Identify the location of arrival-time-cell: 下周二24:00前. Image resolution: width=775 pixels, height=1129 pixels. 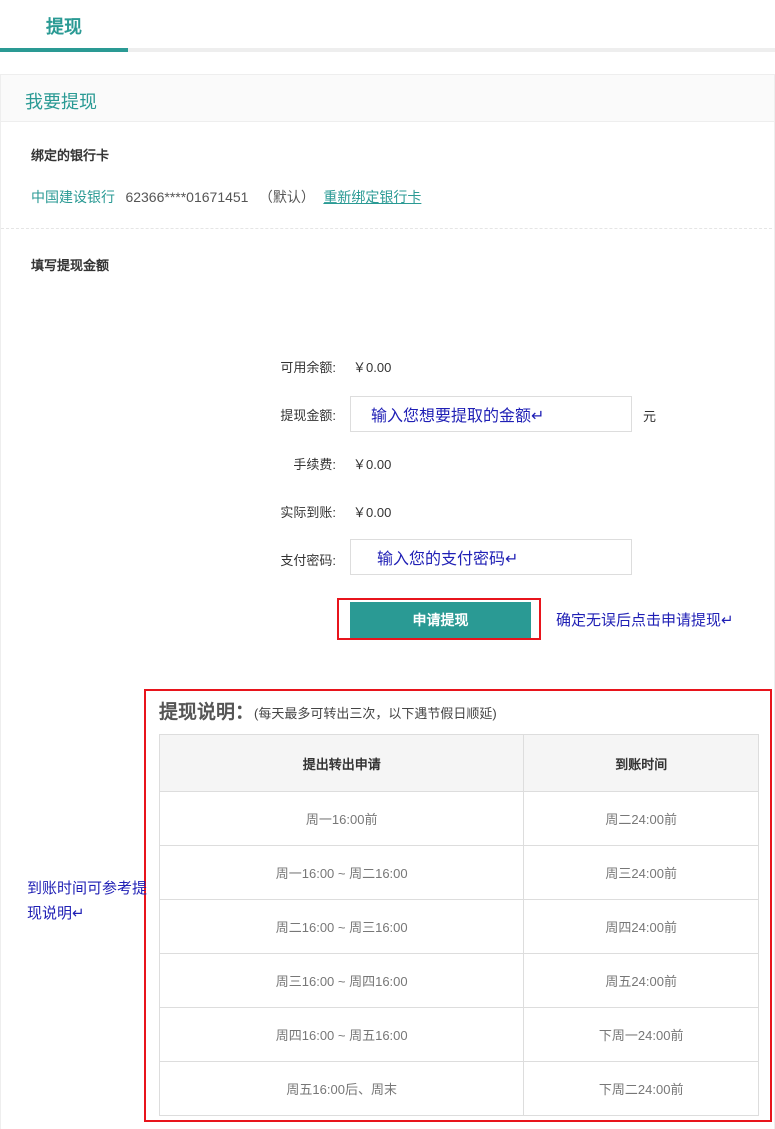
(641, 1088).